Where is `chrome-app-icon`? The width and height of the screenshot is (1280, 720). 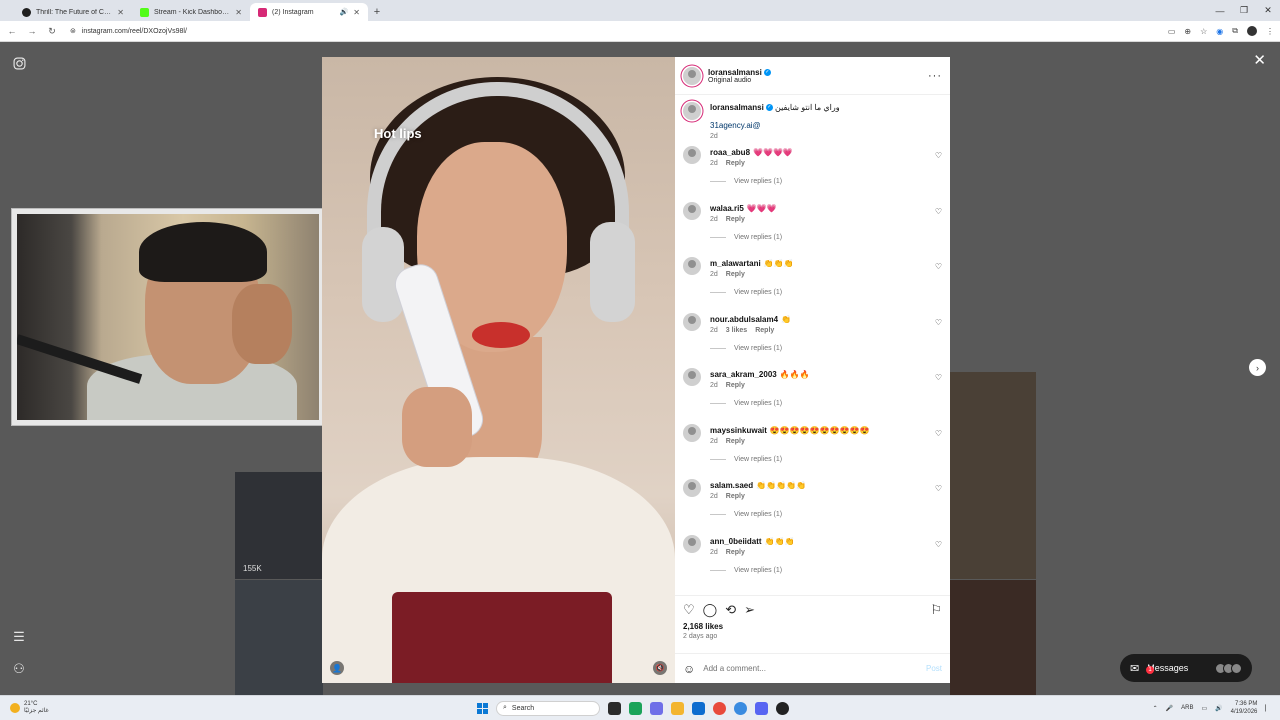
chrome-app-icon is located at coordinates (719, 708).